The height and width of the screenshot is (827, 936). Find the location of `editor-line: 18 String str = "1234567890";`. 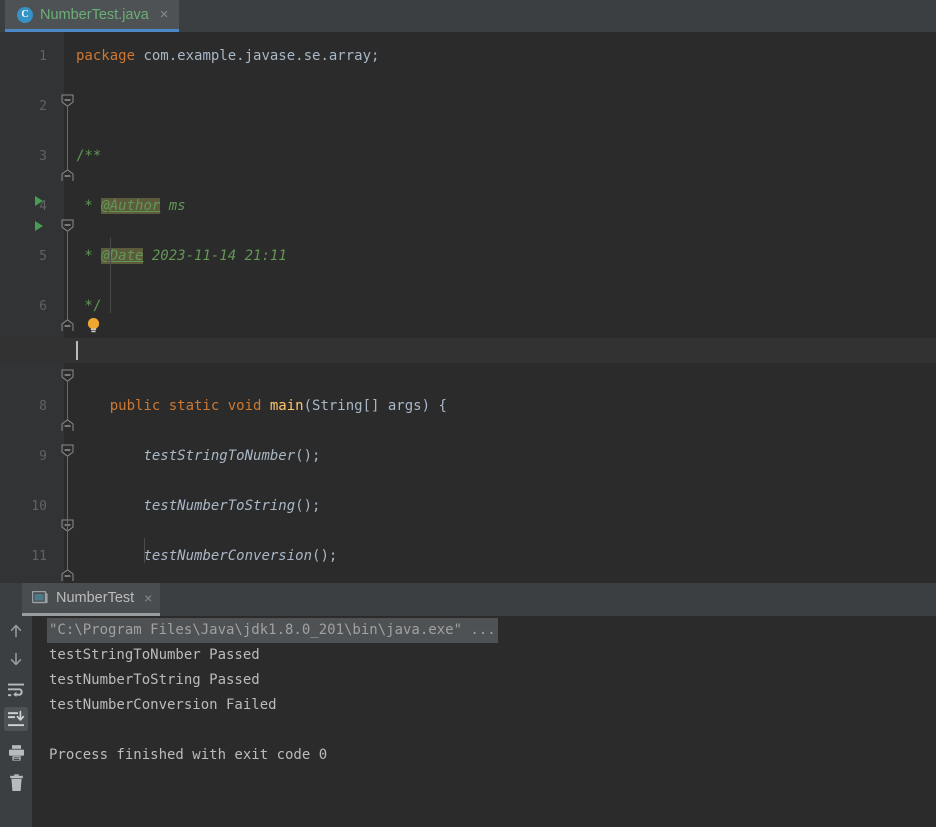

editor-line: 18 String str = "1234567890"; is located at coordinates (468, 475).